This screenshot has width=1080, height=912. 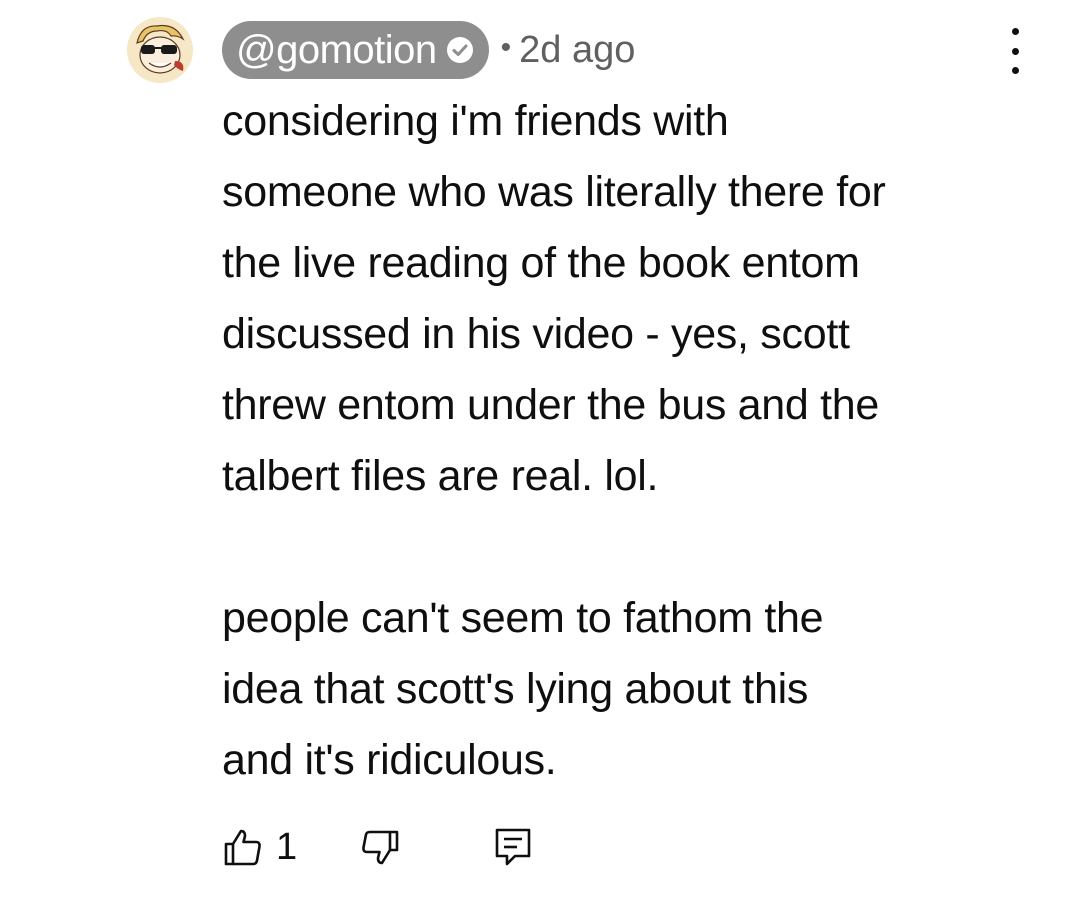 I want to click on dislike-button, so click(x=380, y=847).